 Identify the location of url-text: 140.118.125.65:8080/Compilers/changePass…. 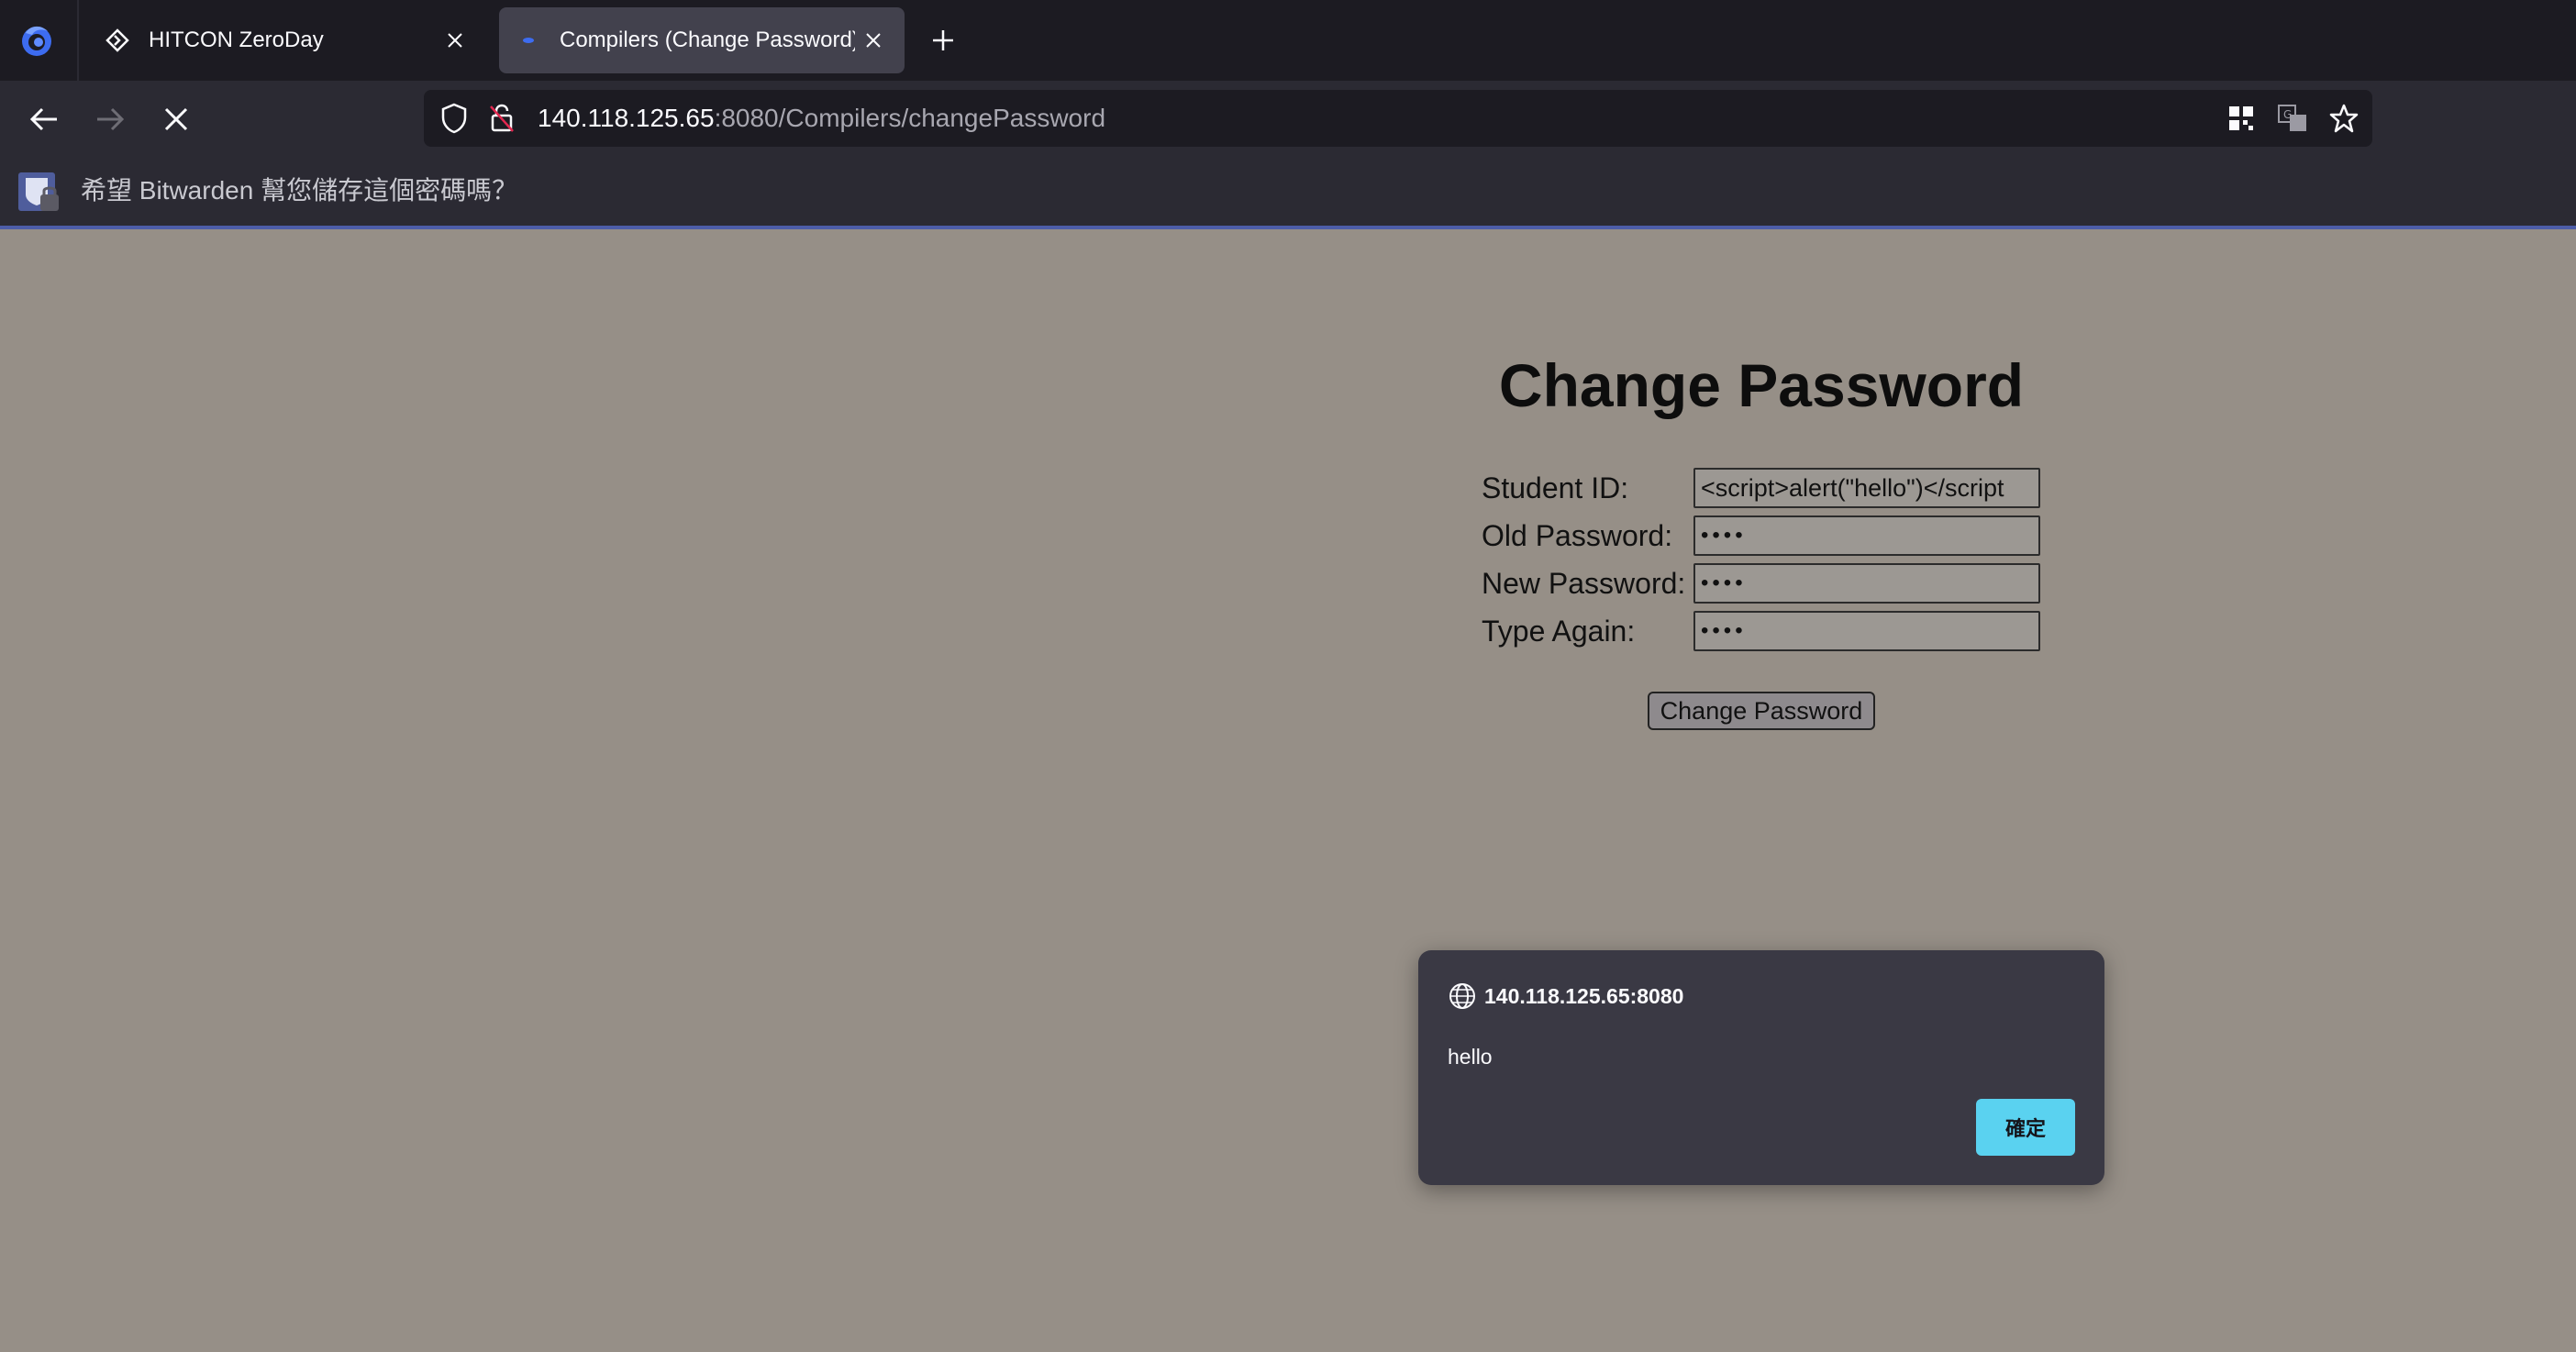
(821, 118).